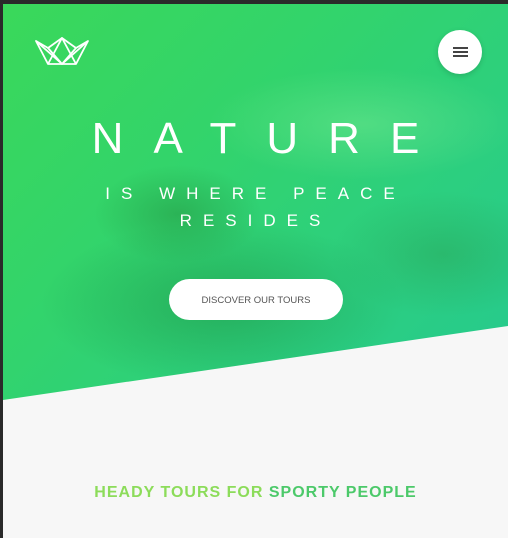 The height and width of the screenshot is (538, 508). I want to click on hamburger-menu-icon, so click(460, 48).